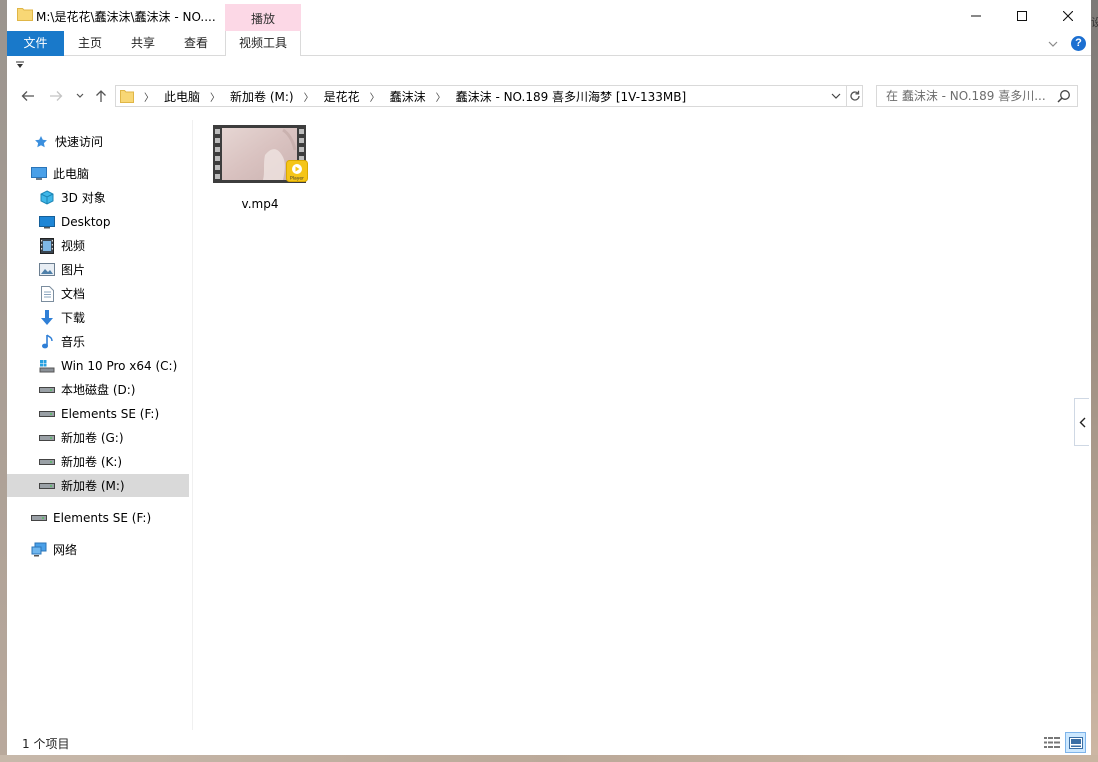  Describe the element at coordinates (47, 270) in the screenshot. I see `pictures-icon` at that location.